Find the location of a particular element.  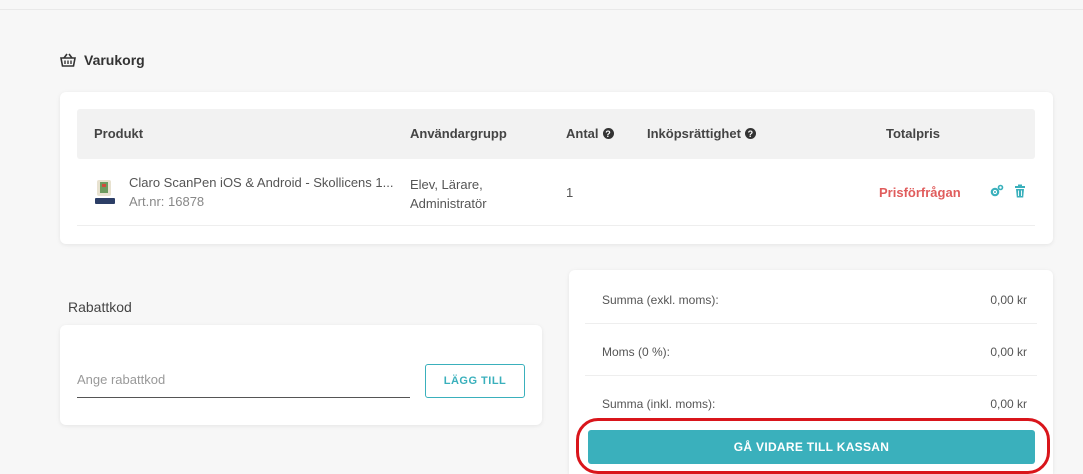

col-total-price: Totalpris is located at coordinates (913, 133).